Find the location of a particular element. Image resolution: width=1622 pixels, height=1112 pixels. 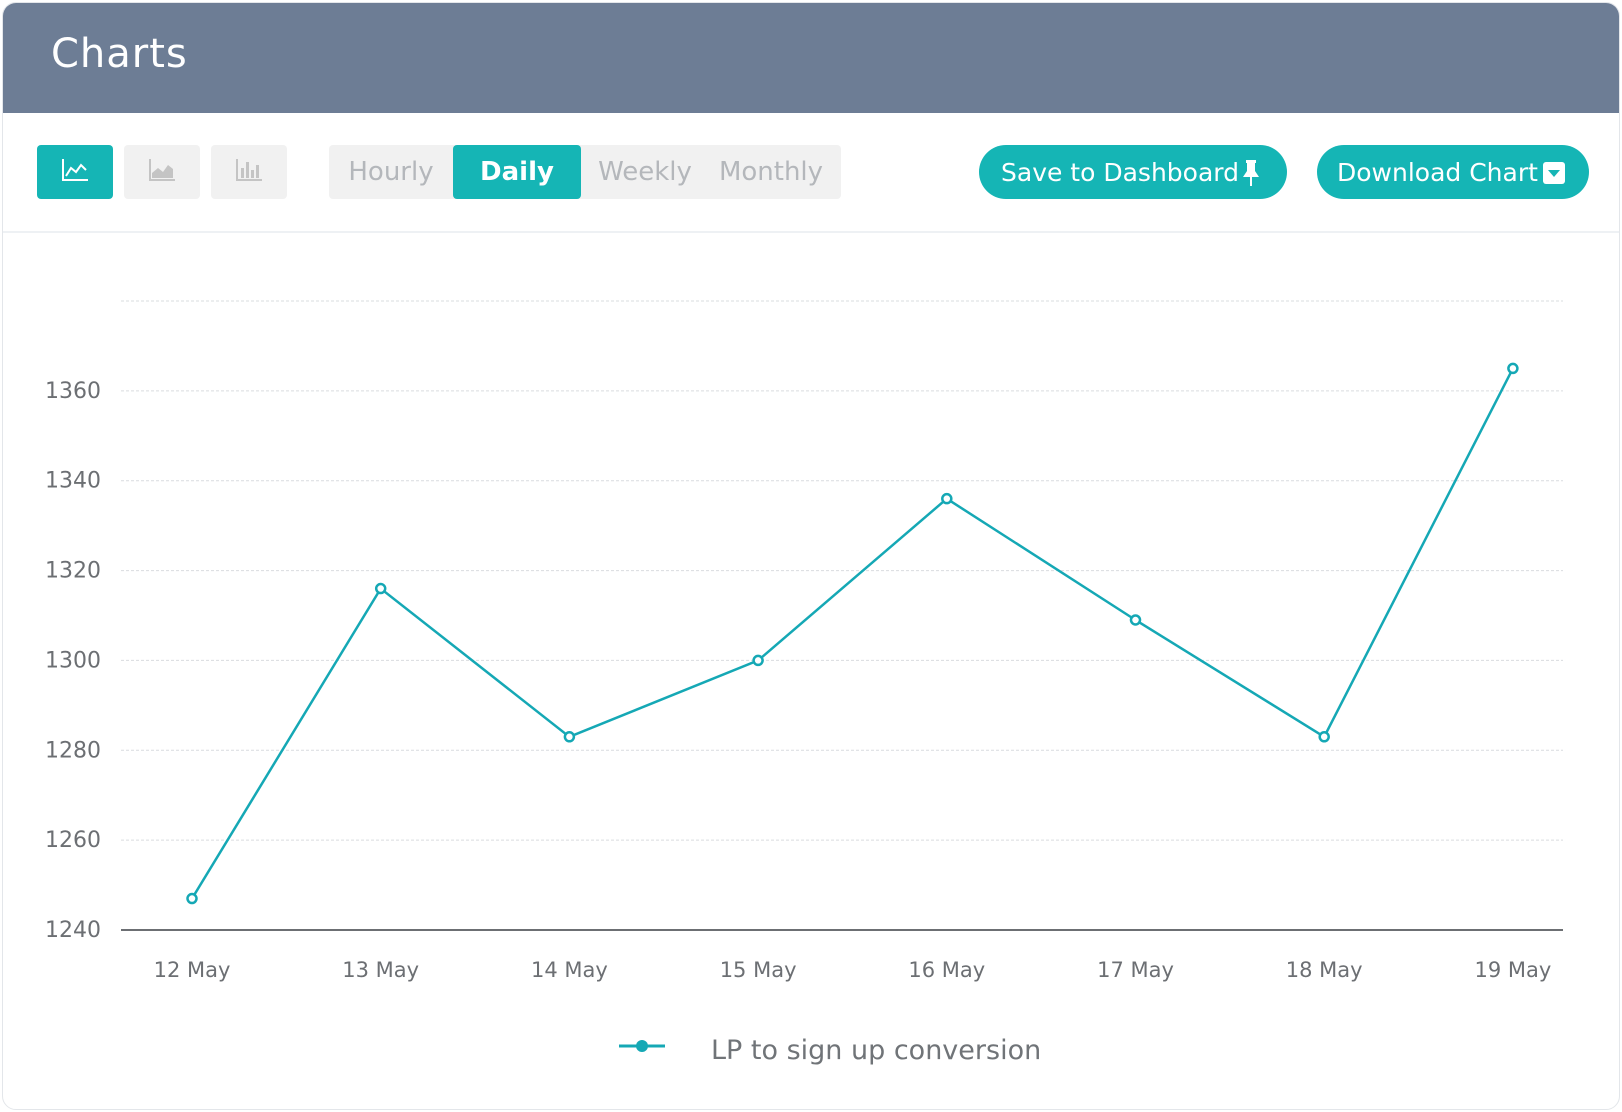

y-tick-label: 1360 is located at coordinates (73, 391).